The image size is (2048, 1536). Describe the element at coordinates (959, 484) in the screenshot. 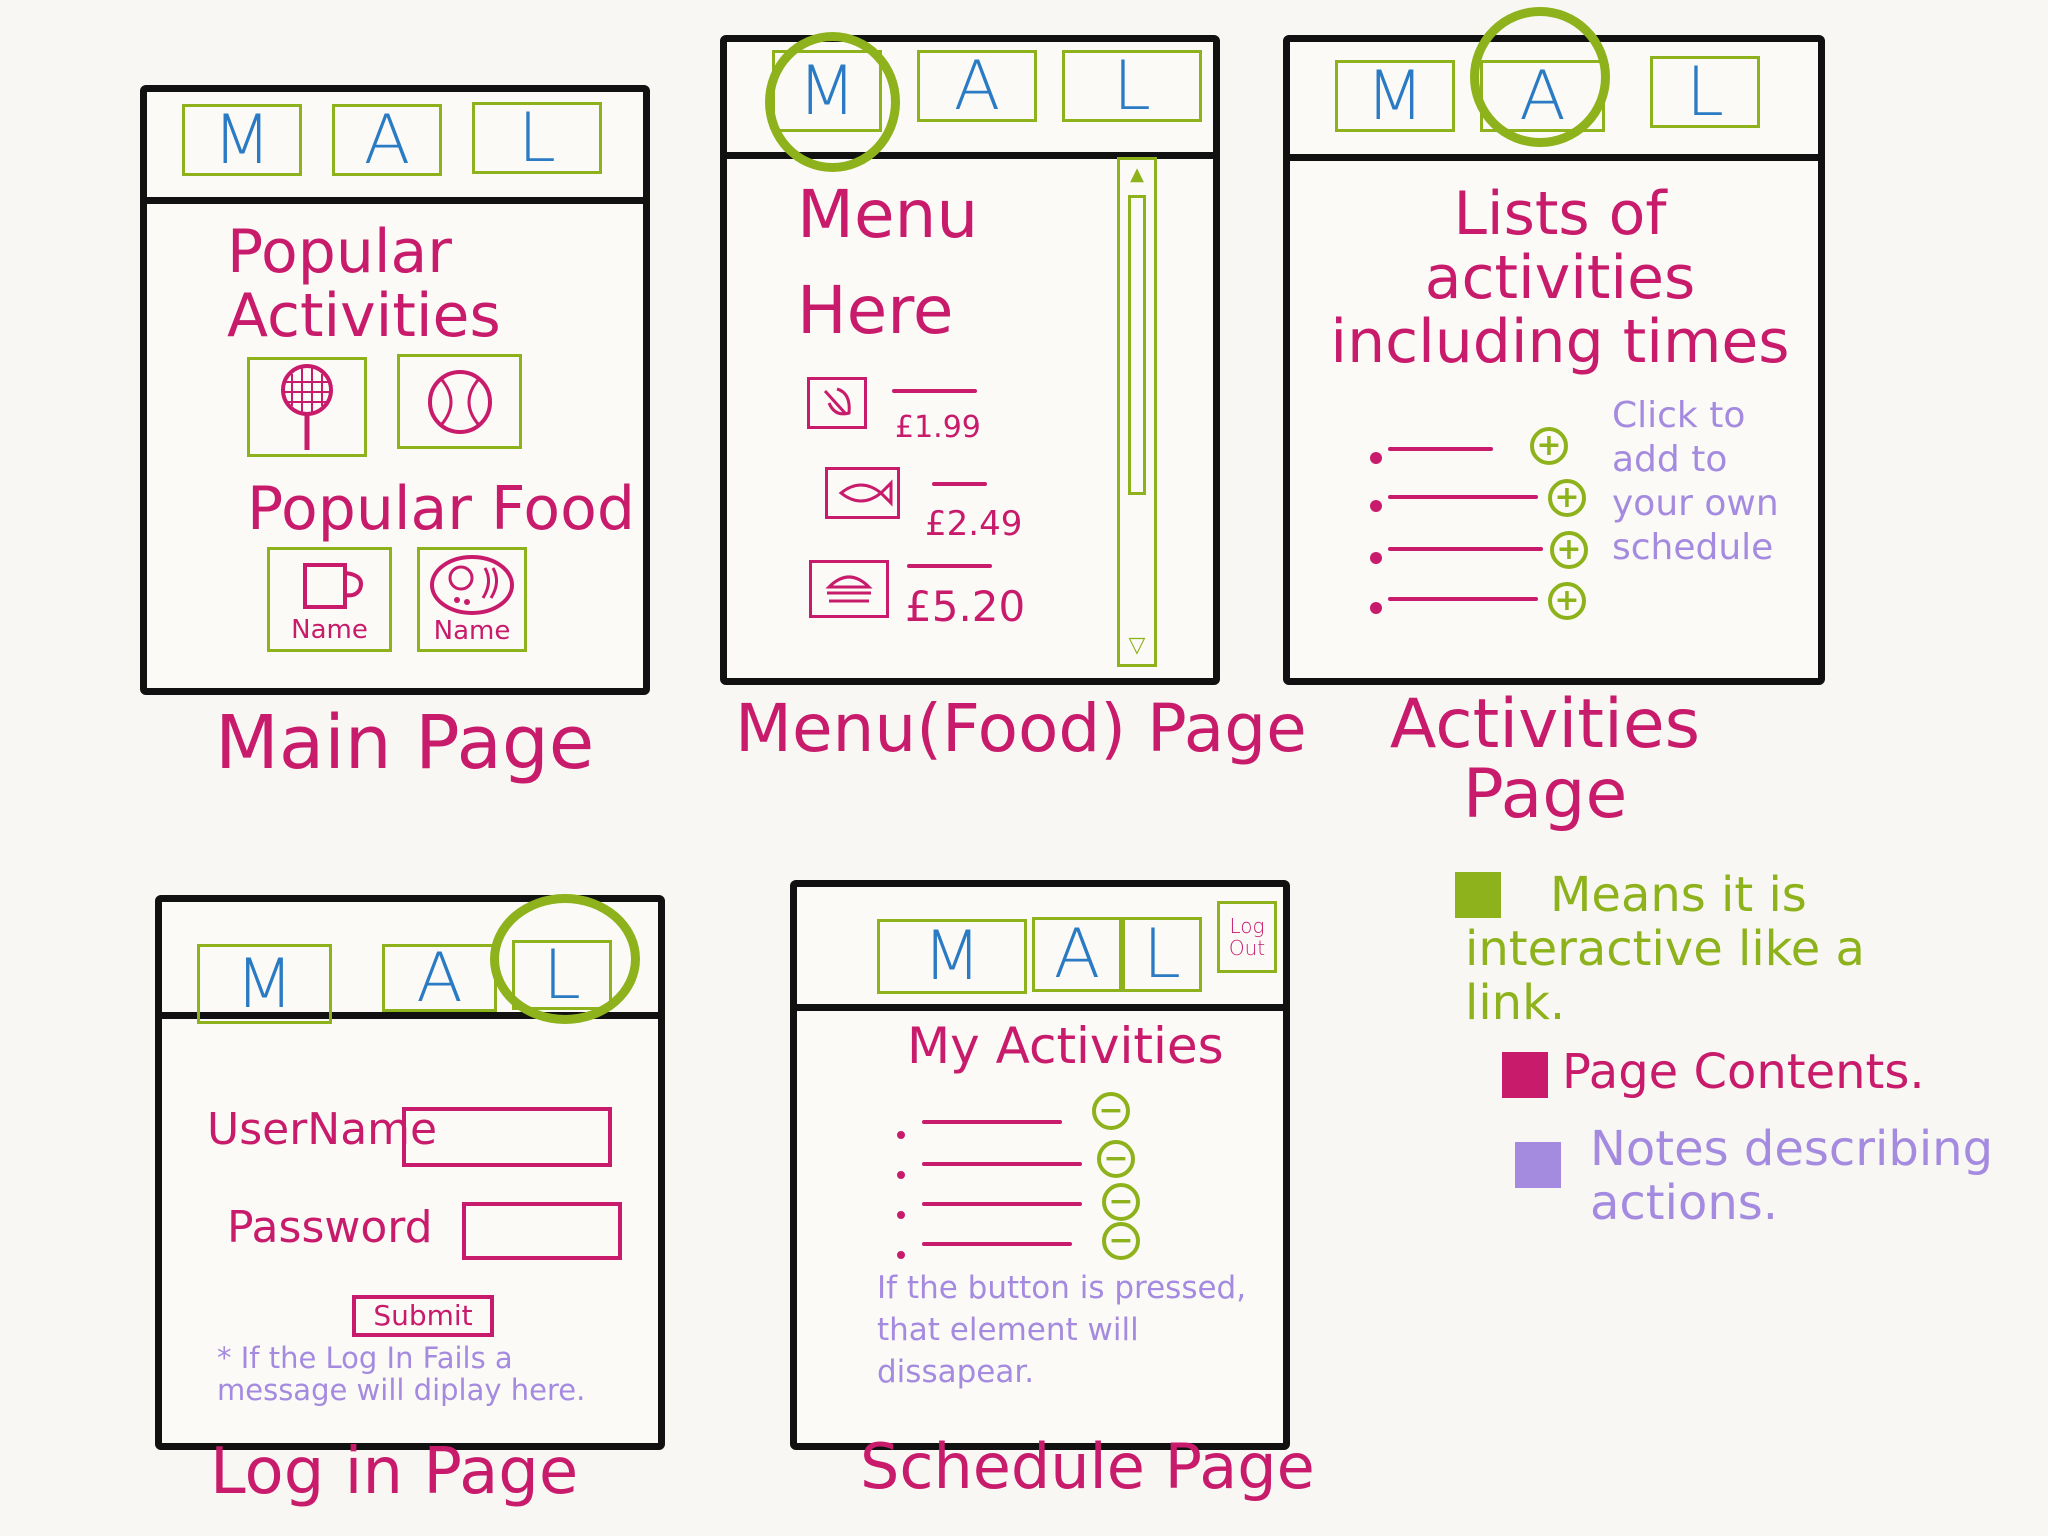

I see `menu-item-2-name-line` at that location.